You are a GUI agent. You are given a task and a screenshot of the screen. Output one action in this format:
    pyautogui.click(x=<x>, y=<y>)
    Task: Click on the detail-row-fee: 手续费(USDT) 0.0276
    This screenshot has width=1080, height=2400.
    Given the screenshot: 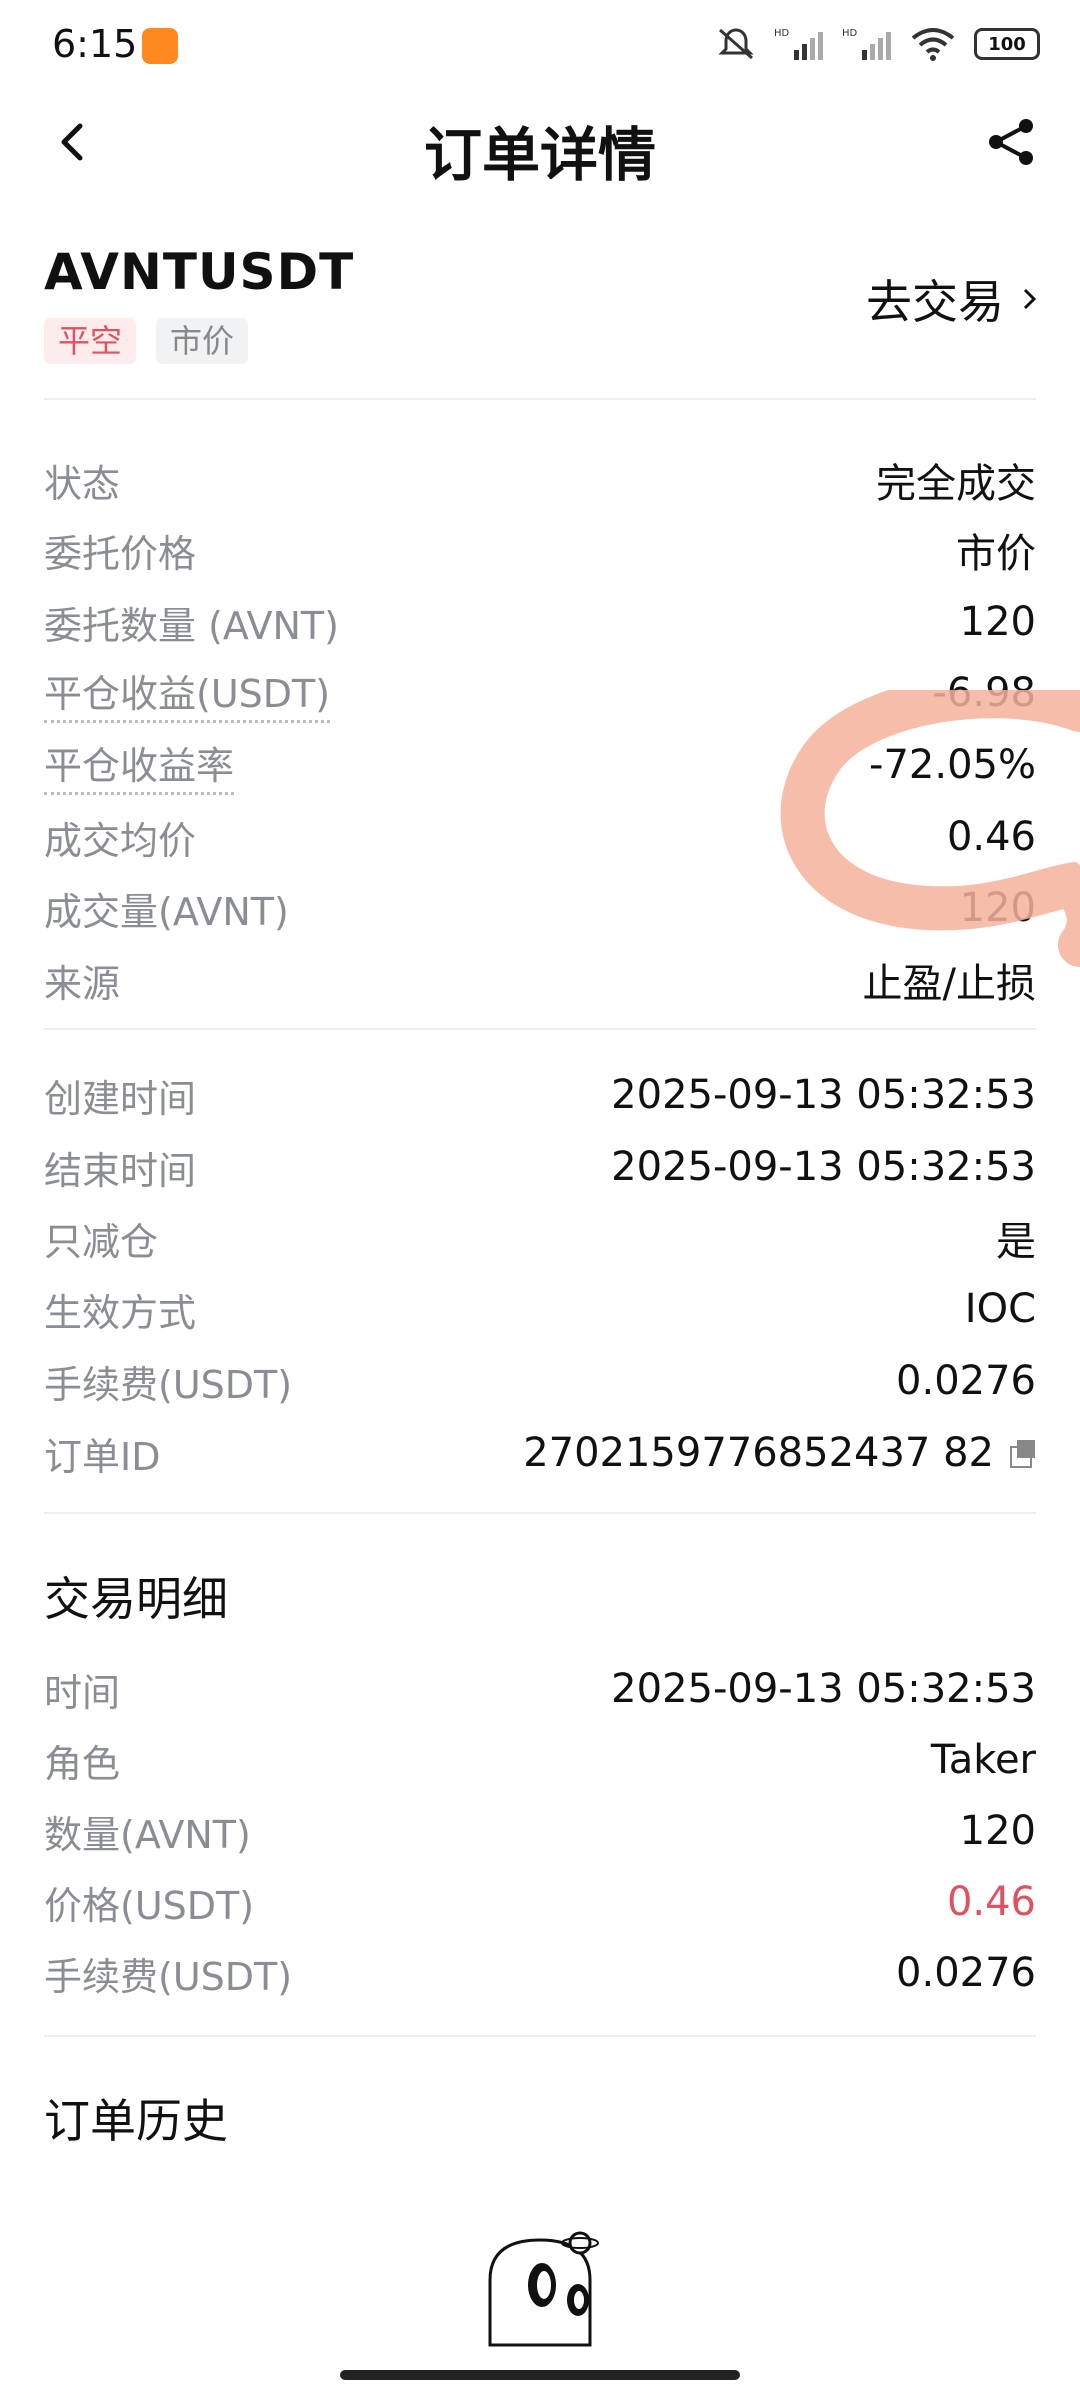 What is the action you would take?
    pyautogui.click(x=540, y=1381)
    